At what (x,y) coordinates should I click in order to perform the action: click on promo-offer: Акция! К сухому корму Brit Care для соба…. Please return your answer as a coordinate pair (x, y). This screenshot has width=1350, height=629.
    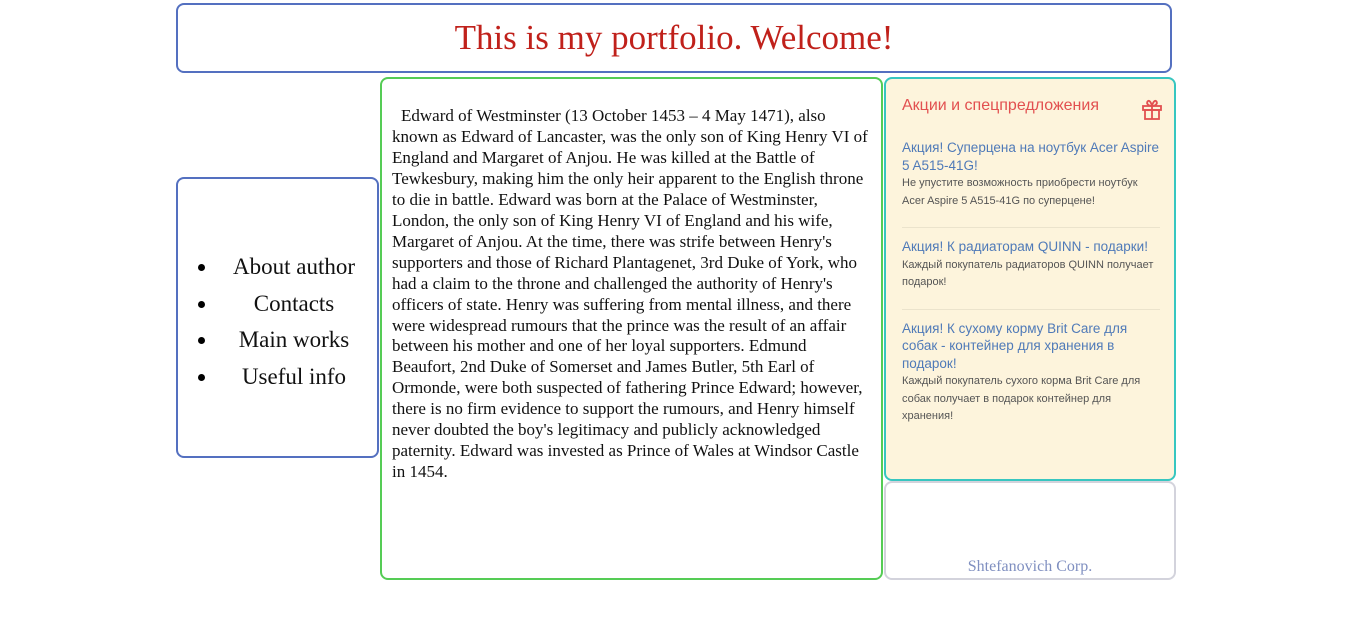
    Looking at the image, I should click on (1031, 376).